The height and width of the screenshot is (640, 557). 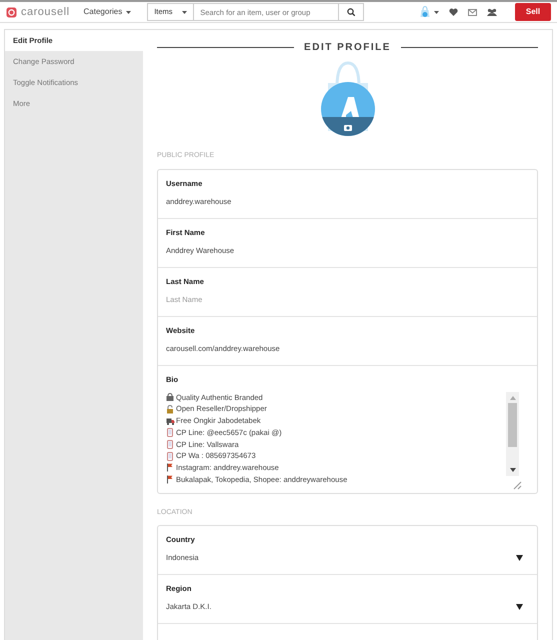 I want to click on avatar-picture, so click(x=348, y=99).